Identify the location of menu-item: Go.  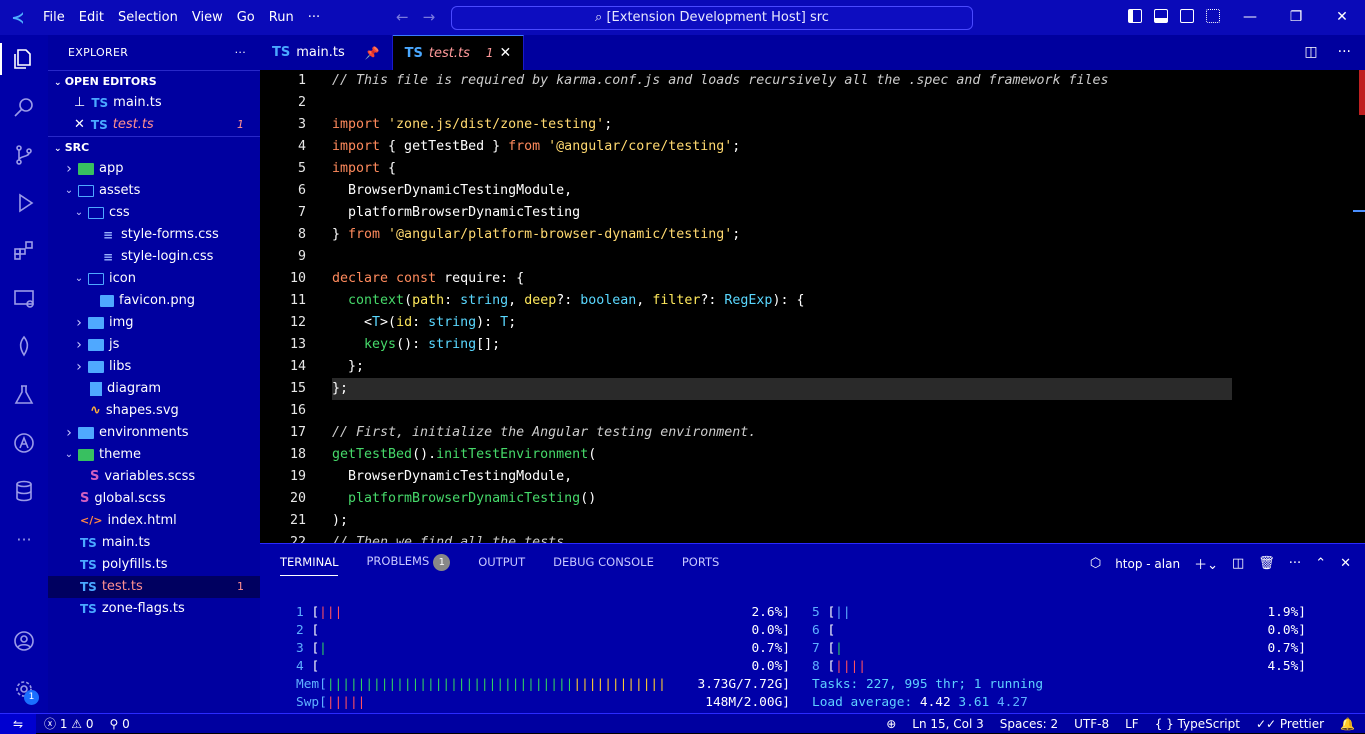
(246, 17).